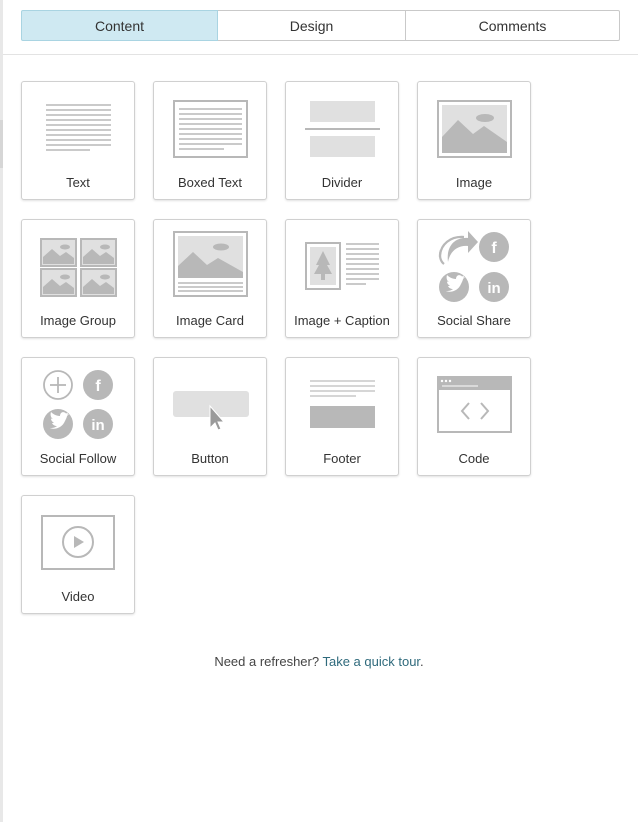  What do you see at coordinates (78, 416) in the screenshot?
I see `block-social-follow: f in Social Follow` at bounding box center [78, 416].